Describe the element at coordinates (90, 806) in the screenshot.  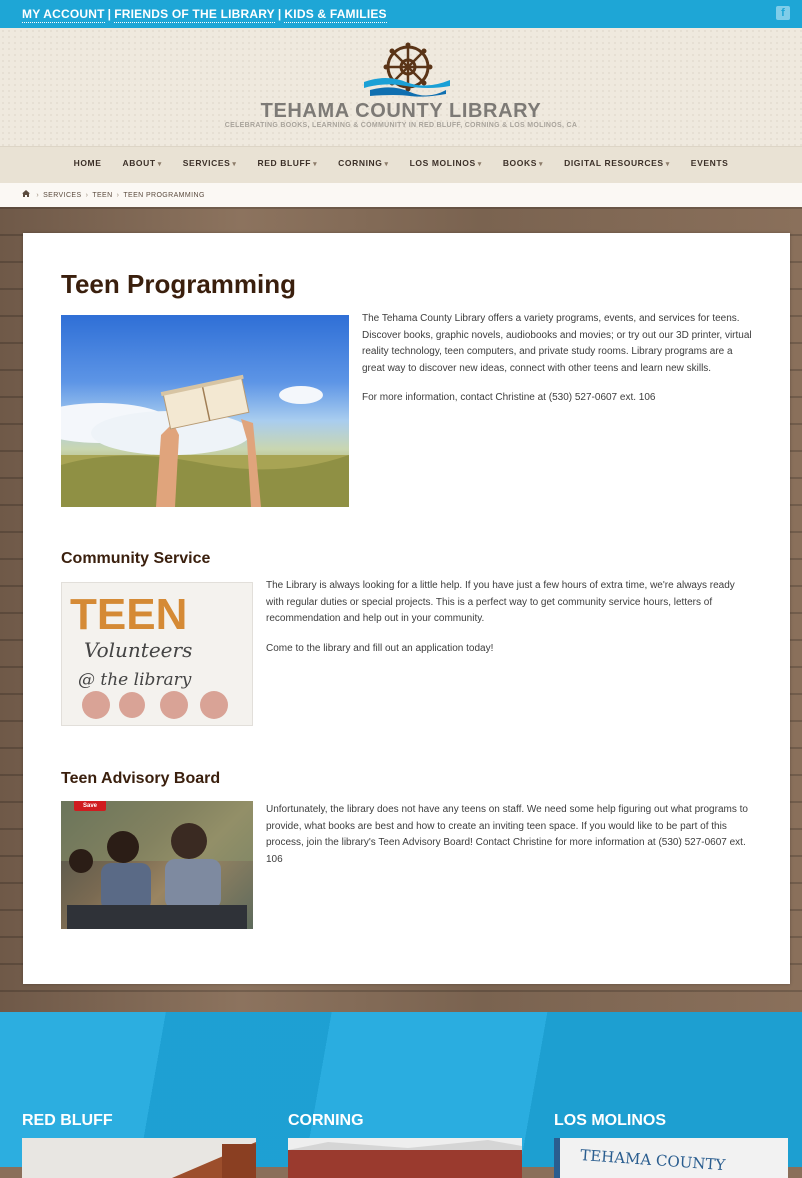
I see `save-pin-button: Save` at that location.